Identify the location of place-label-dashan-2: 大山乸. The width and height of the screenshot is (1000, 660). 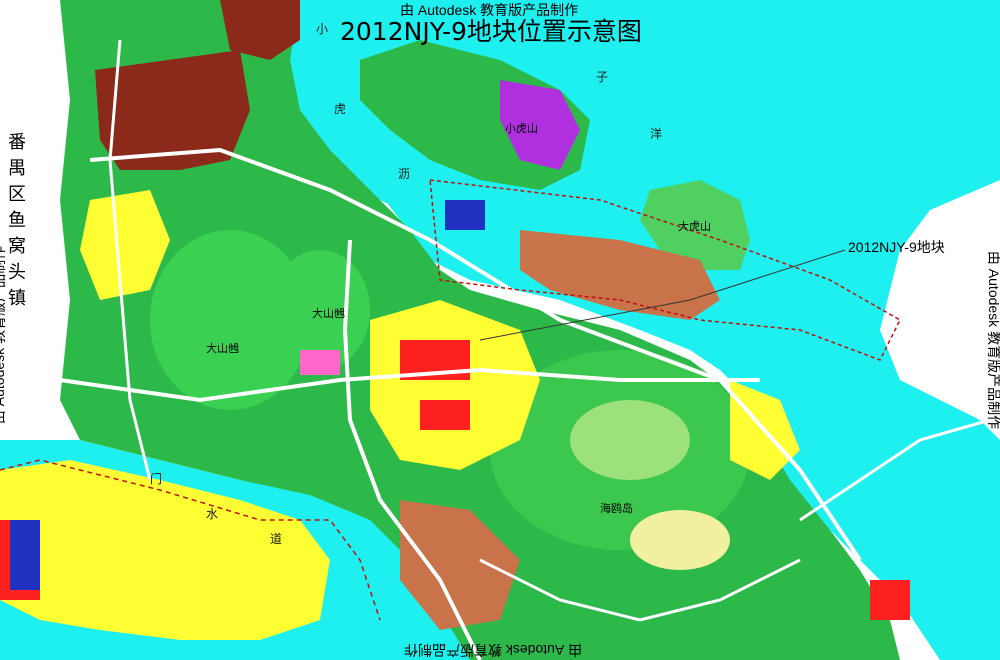
(328, 313).